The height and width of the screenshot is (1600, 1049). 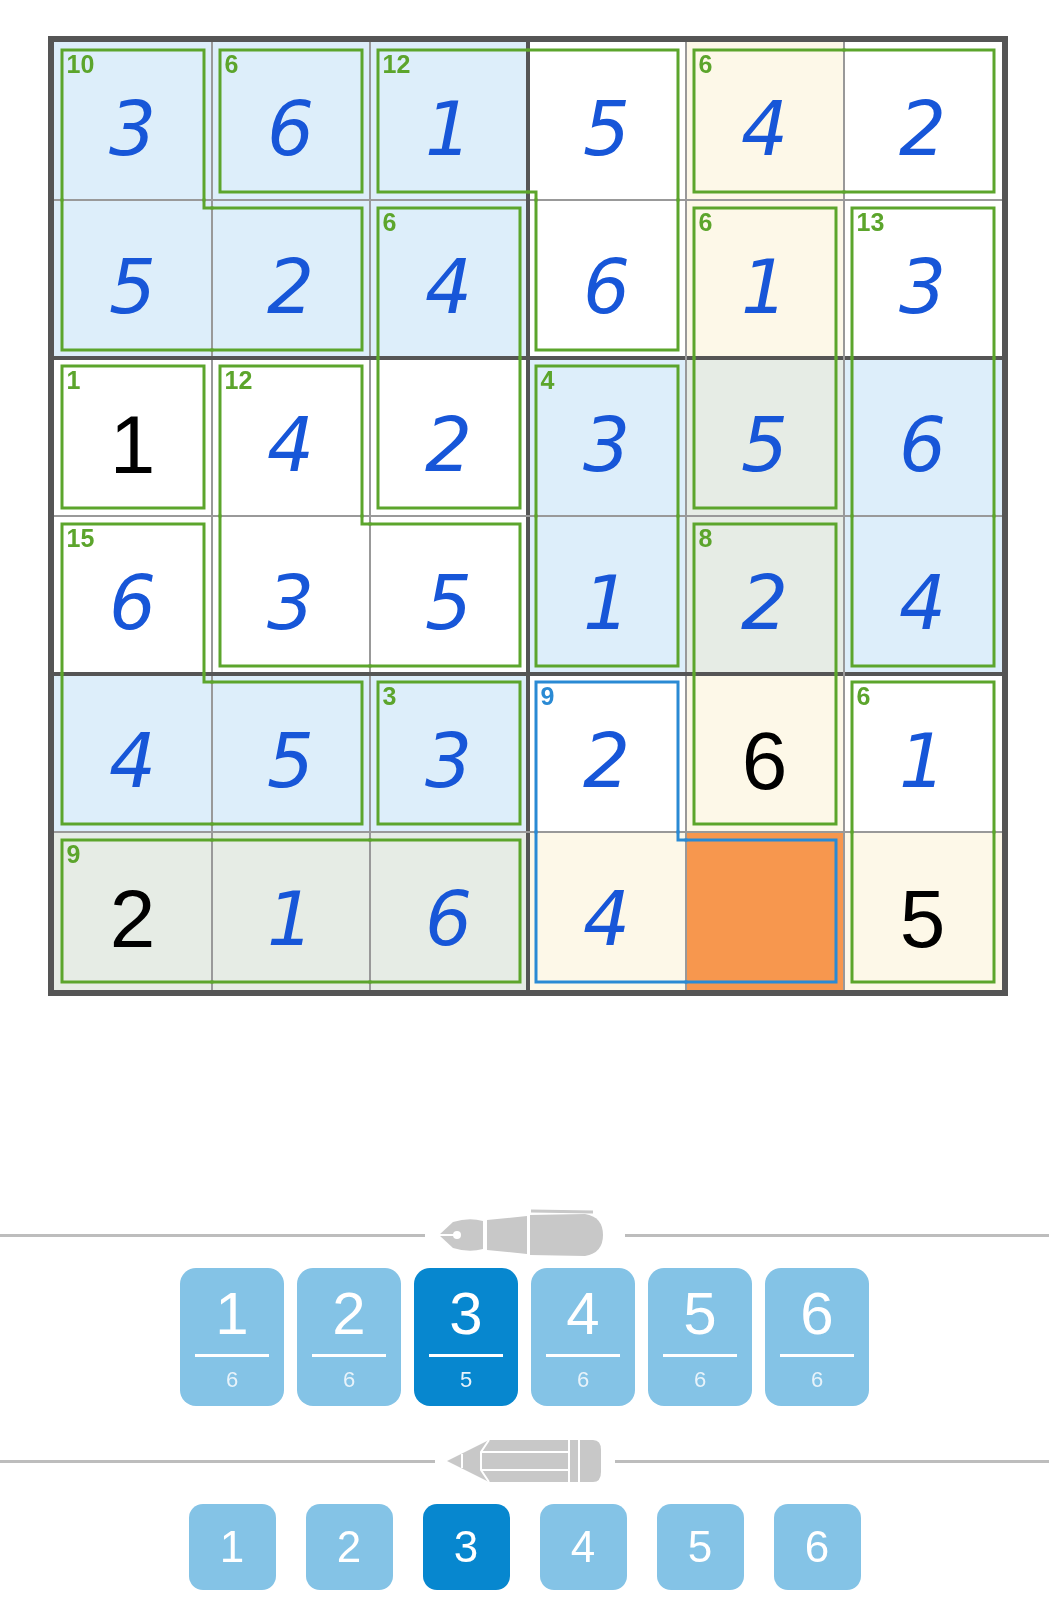 What do you see at coordinates (232, 1314) in the screenshot?
I see `digit-label: 1` at bounding box center [232, 1314].